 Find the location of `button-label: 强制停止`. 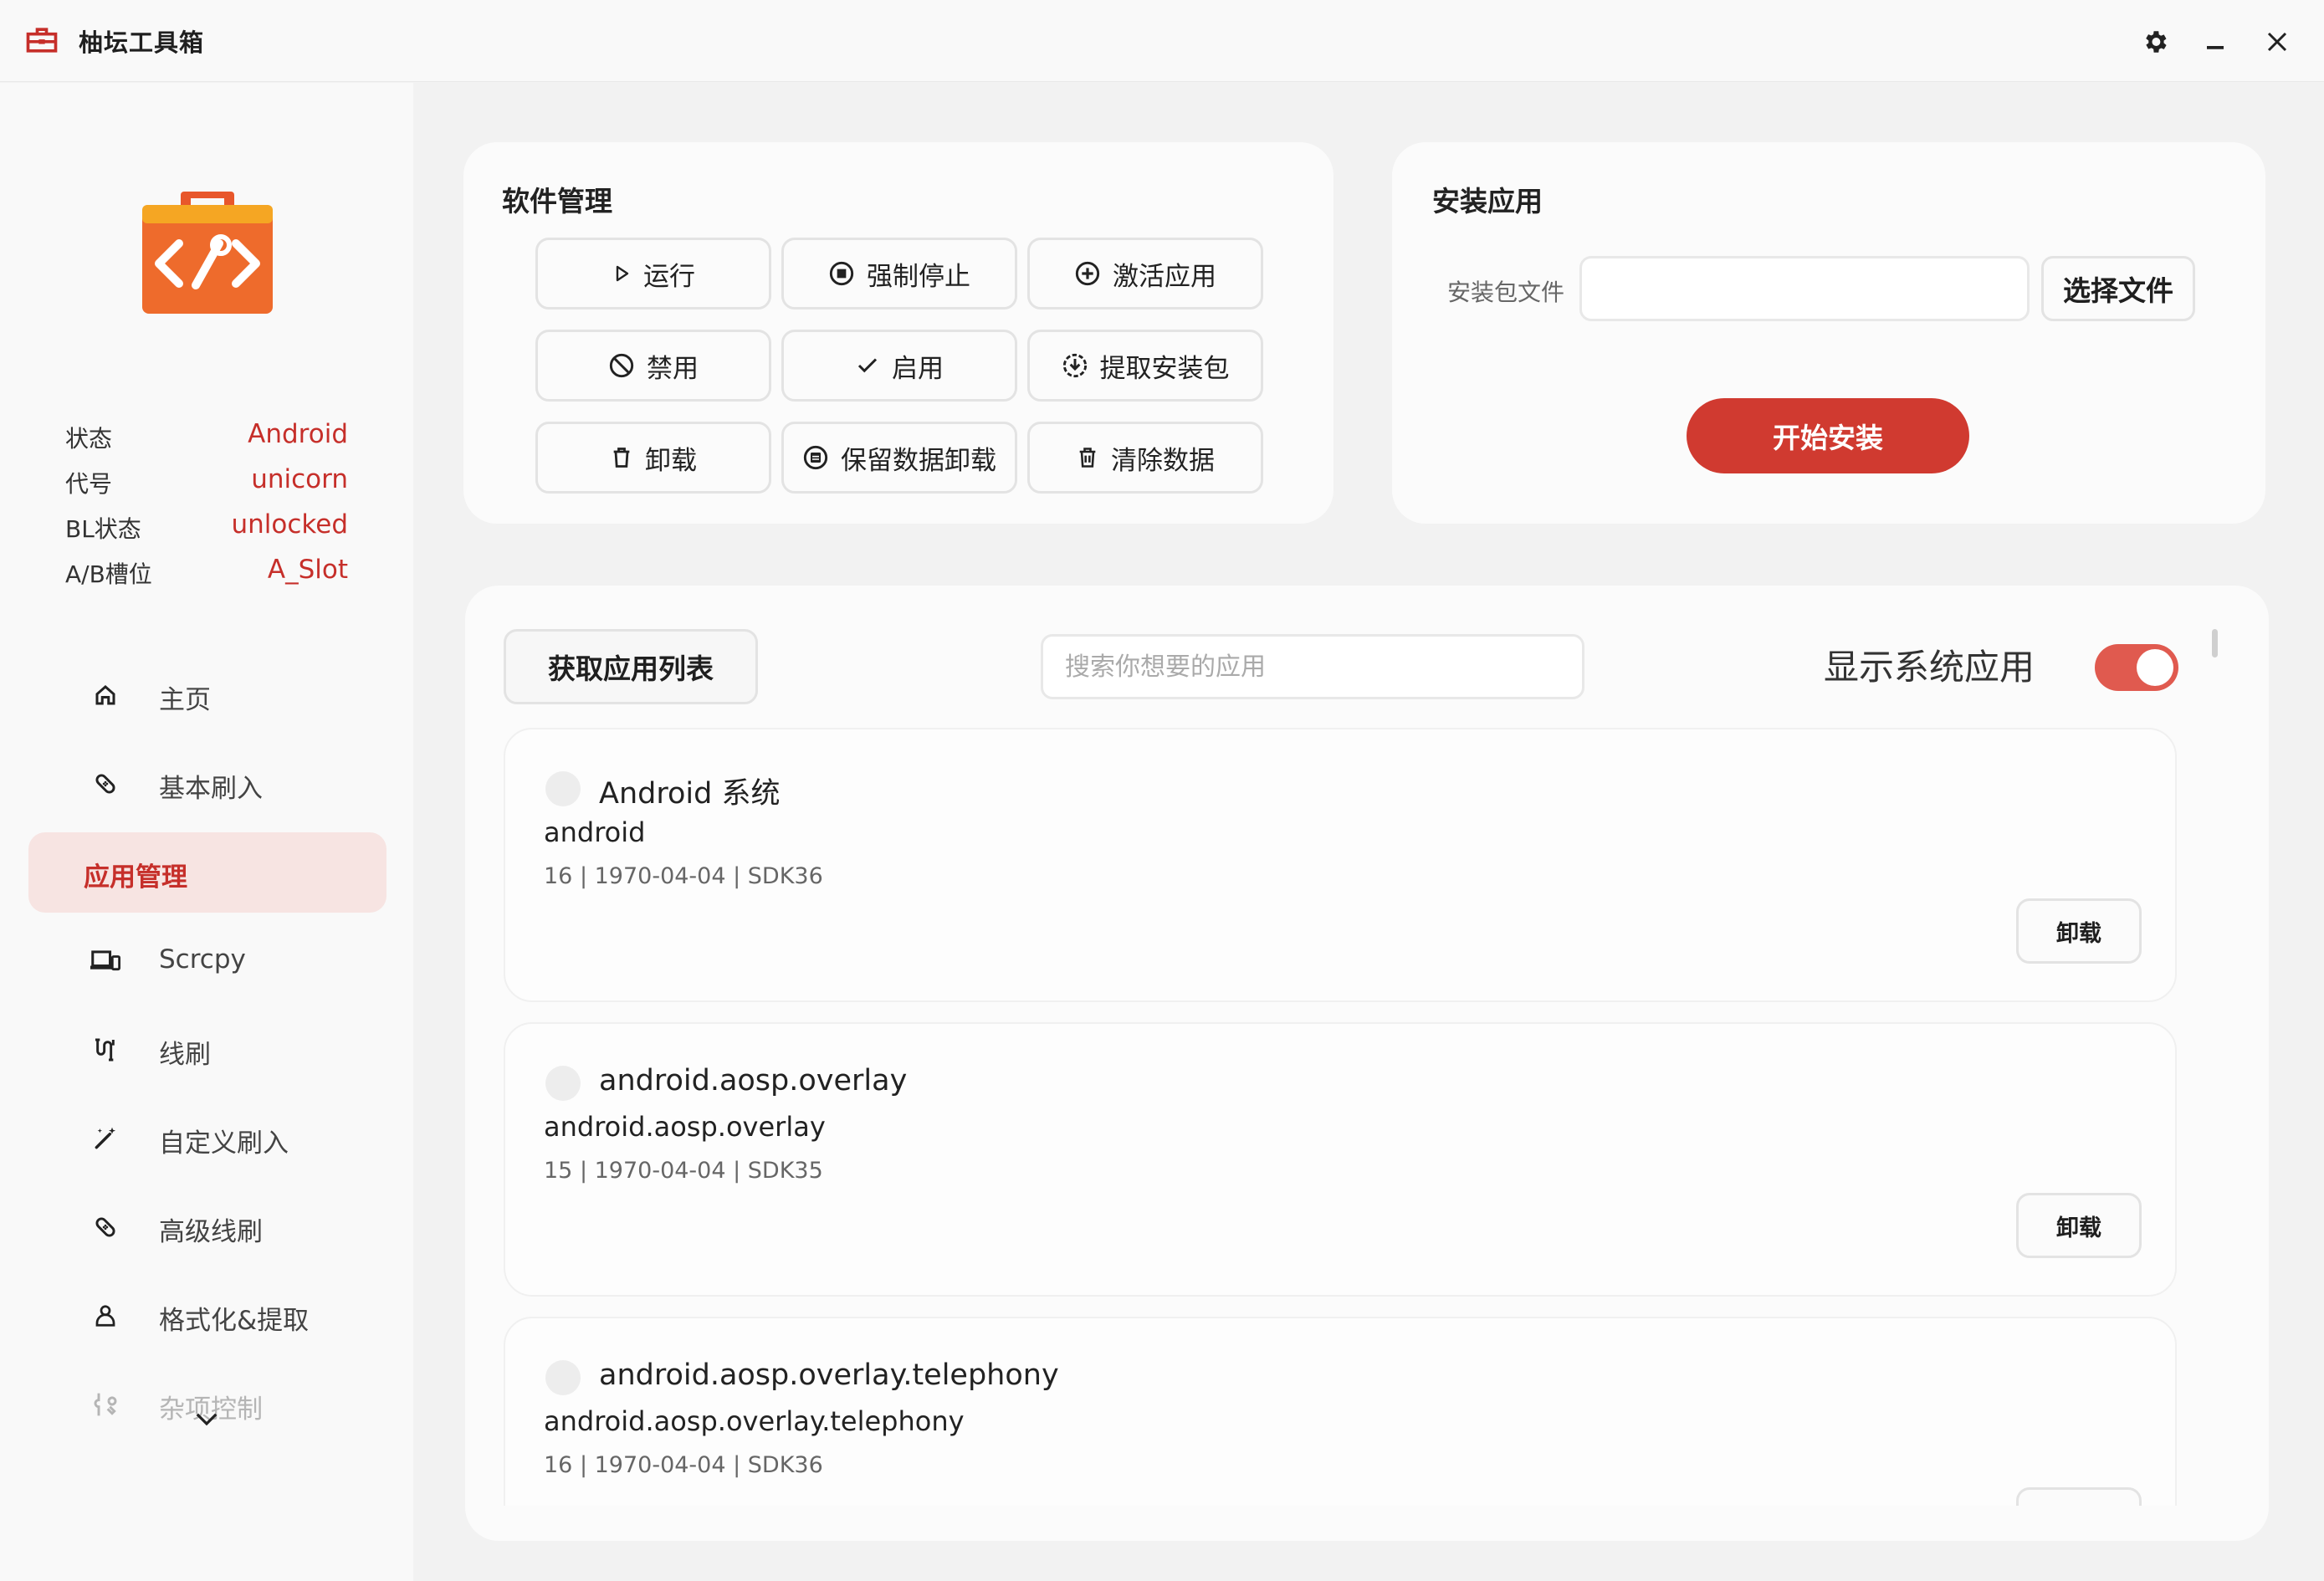

button-label: 强制停止 is located at coordinates (918, 276).